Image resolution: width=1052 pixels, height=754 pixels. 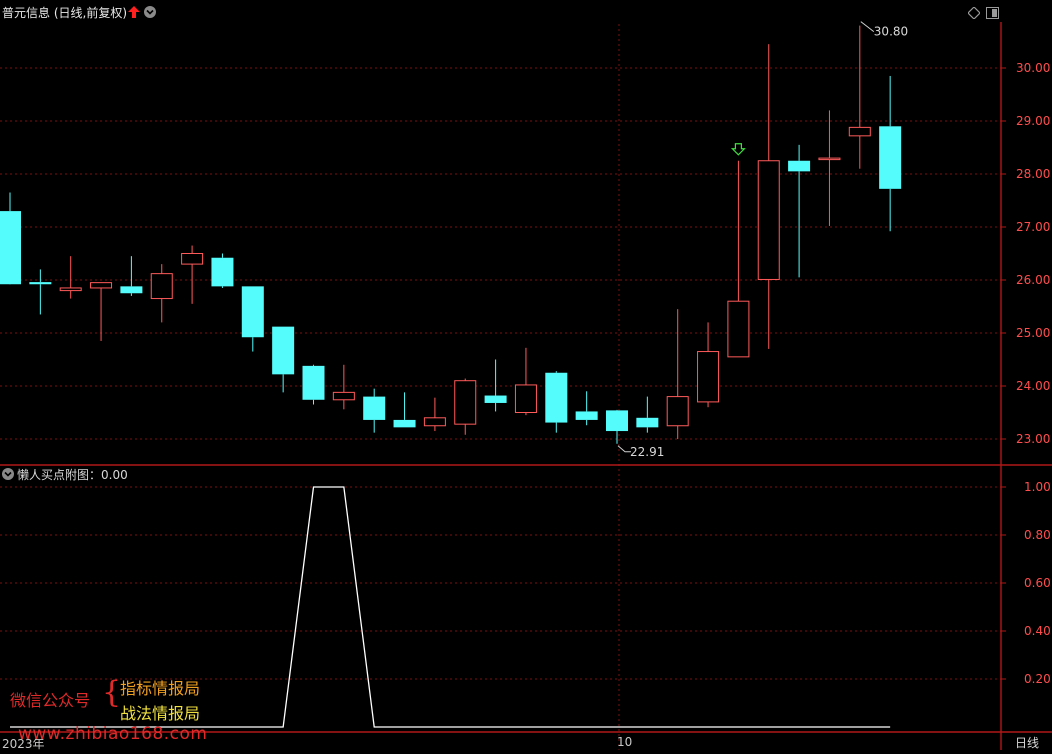 I want to click on window-toggle-icon, so click(x=992, y=13).